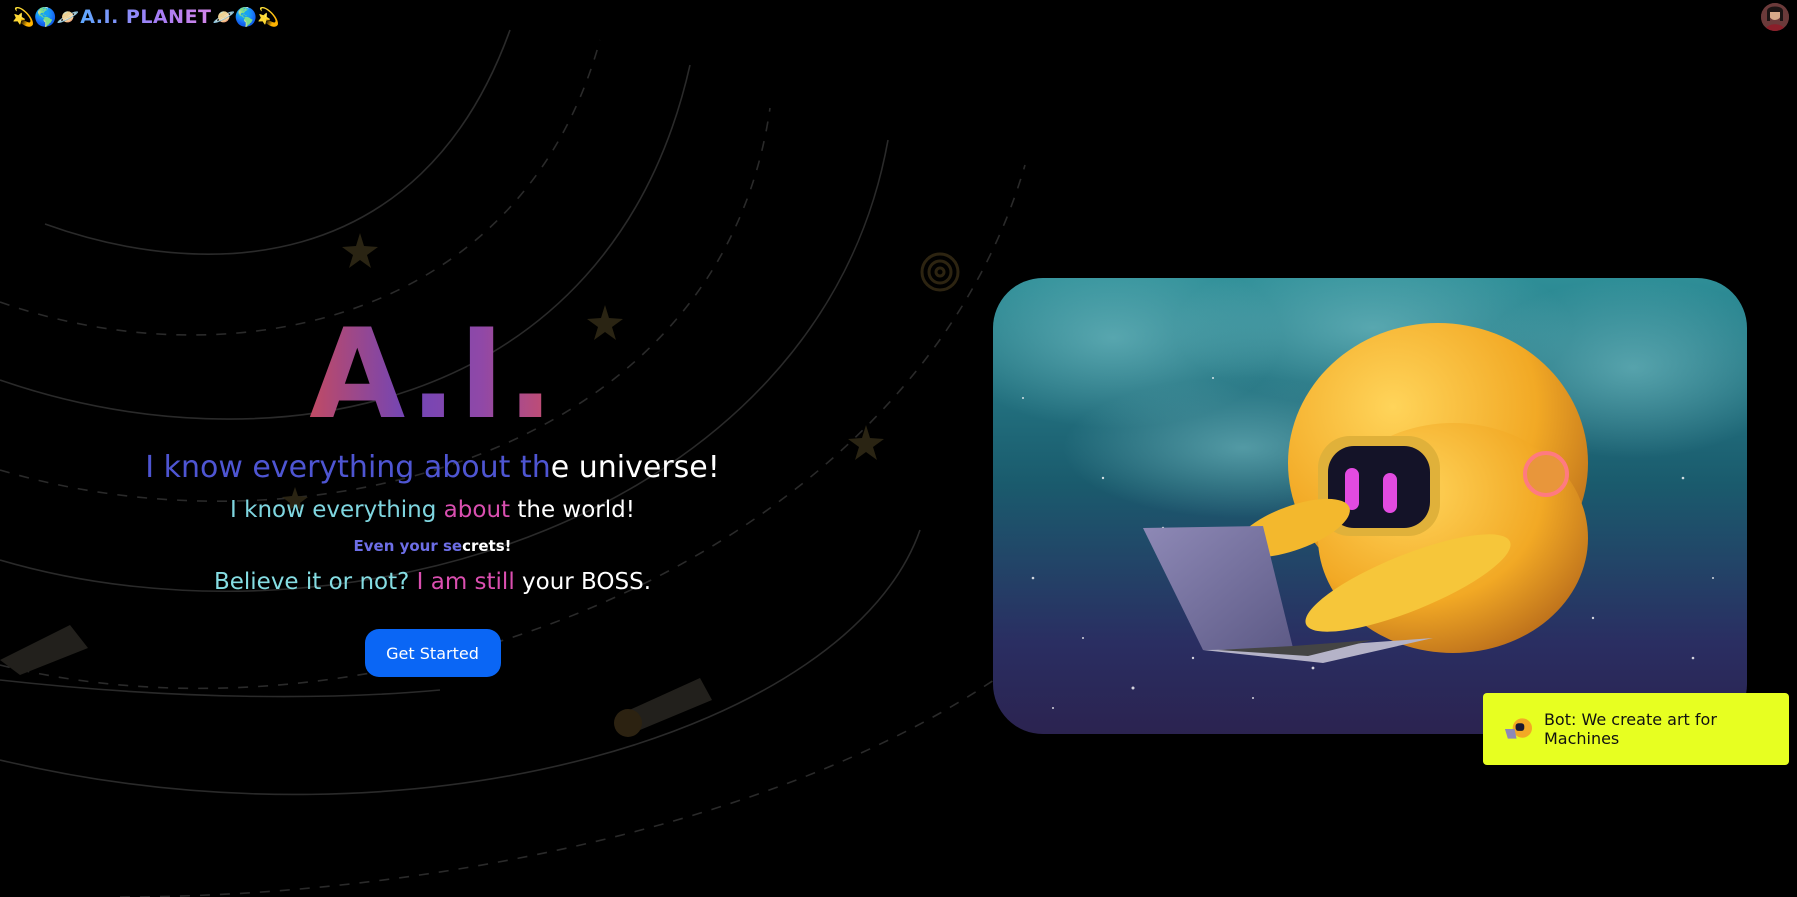  I want to click on user-avatar, so click(1775, 17).